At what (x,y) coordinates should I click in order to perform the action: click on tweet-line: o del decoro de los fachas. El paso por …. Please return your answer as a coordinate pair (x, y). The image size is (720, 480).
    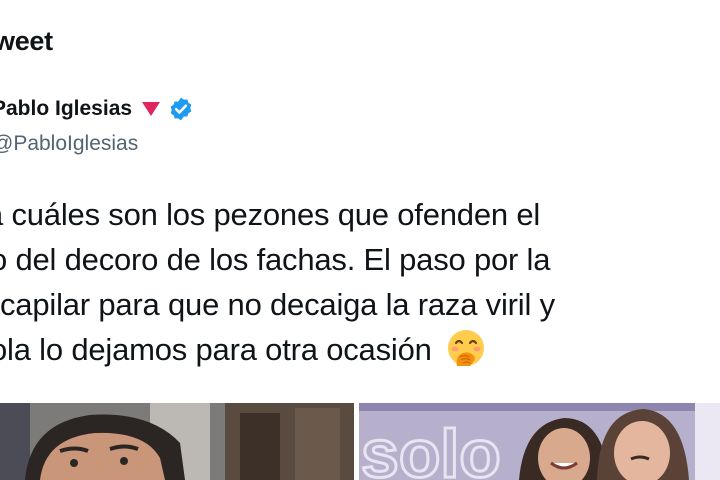
    Looking at the image, I should click on (275, 259).